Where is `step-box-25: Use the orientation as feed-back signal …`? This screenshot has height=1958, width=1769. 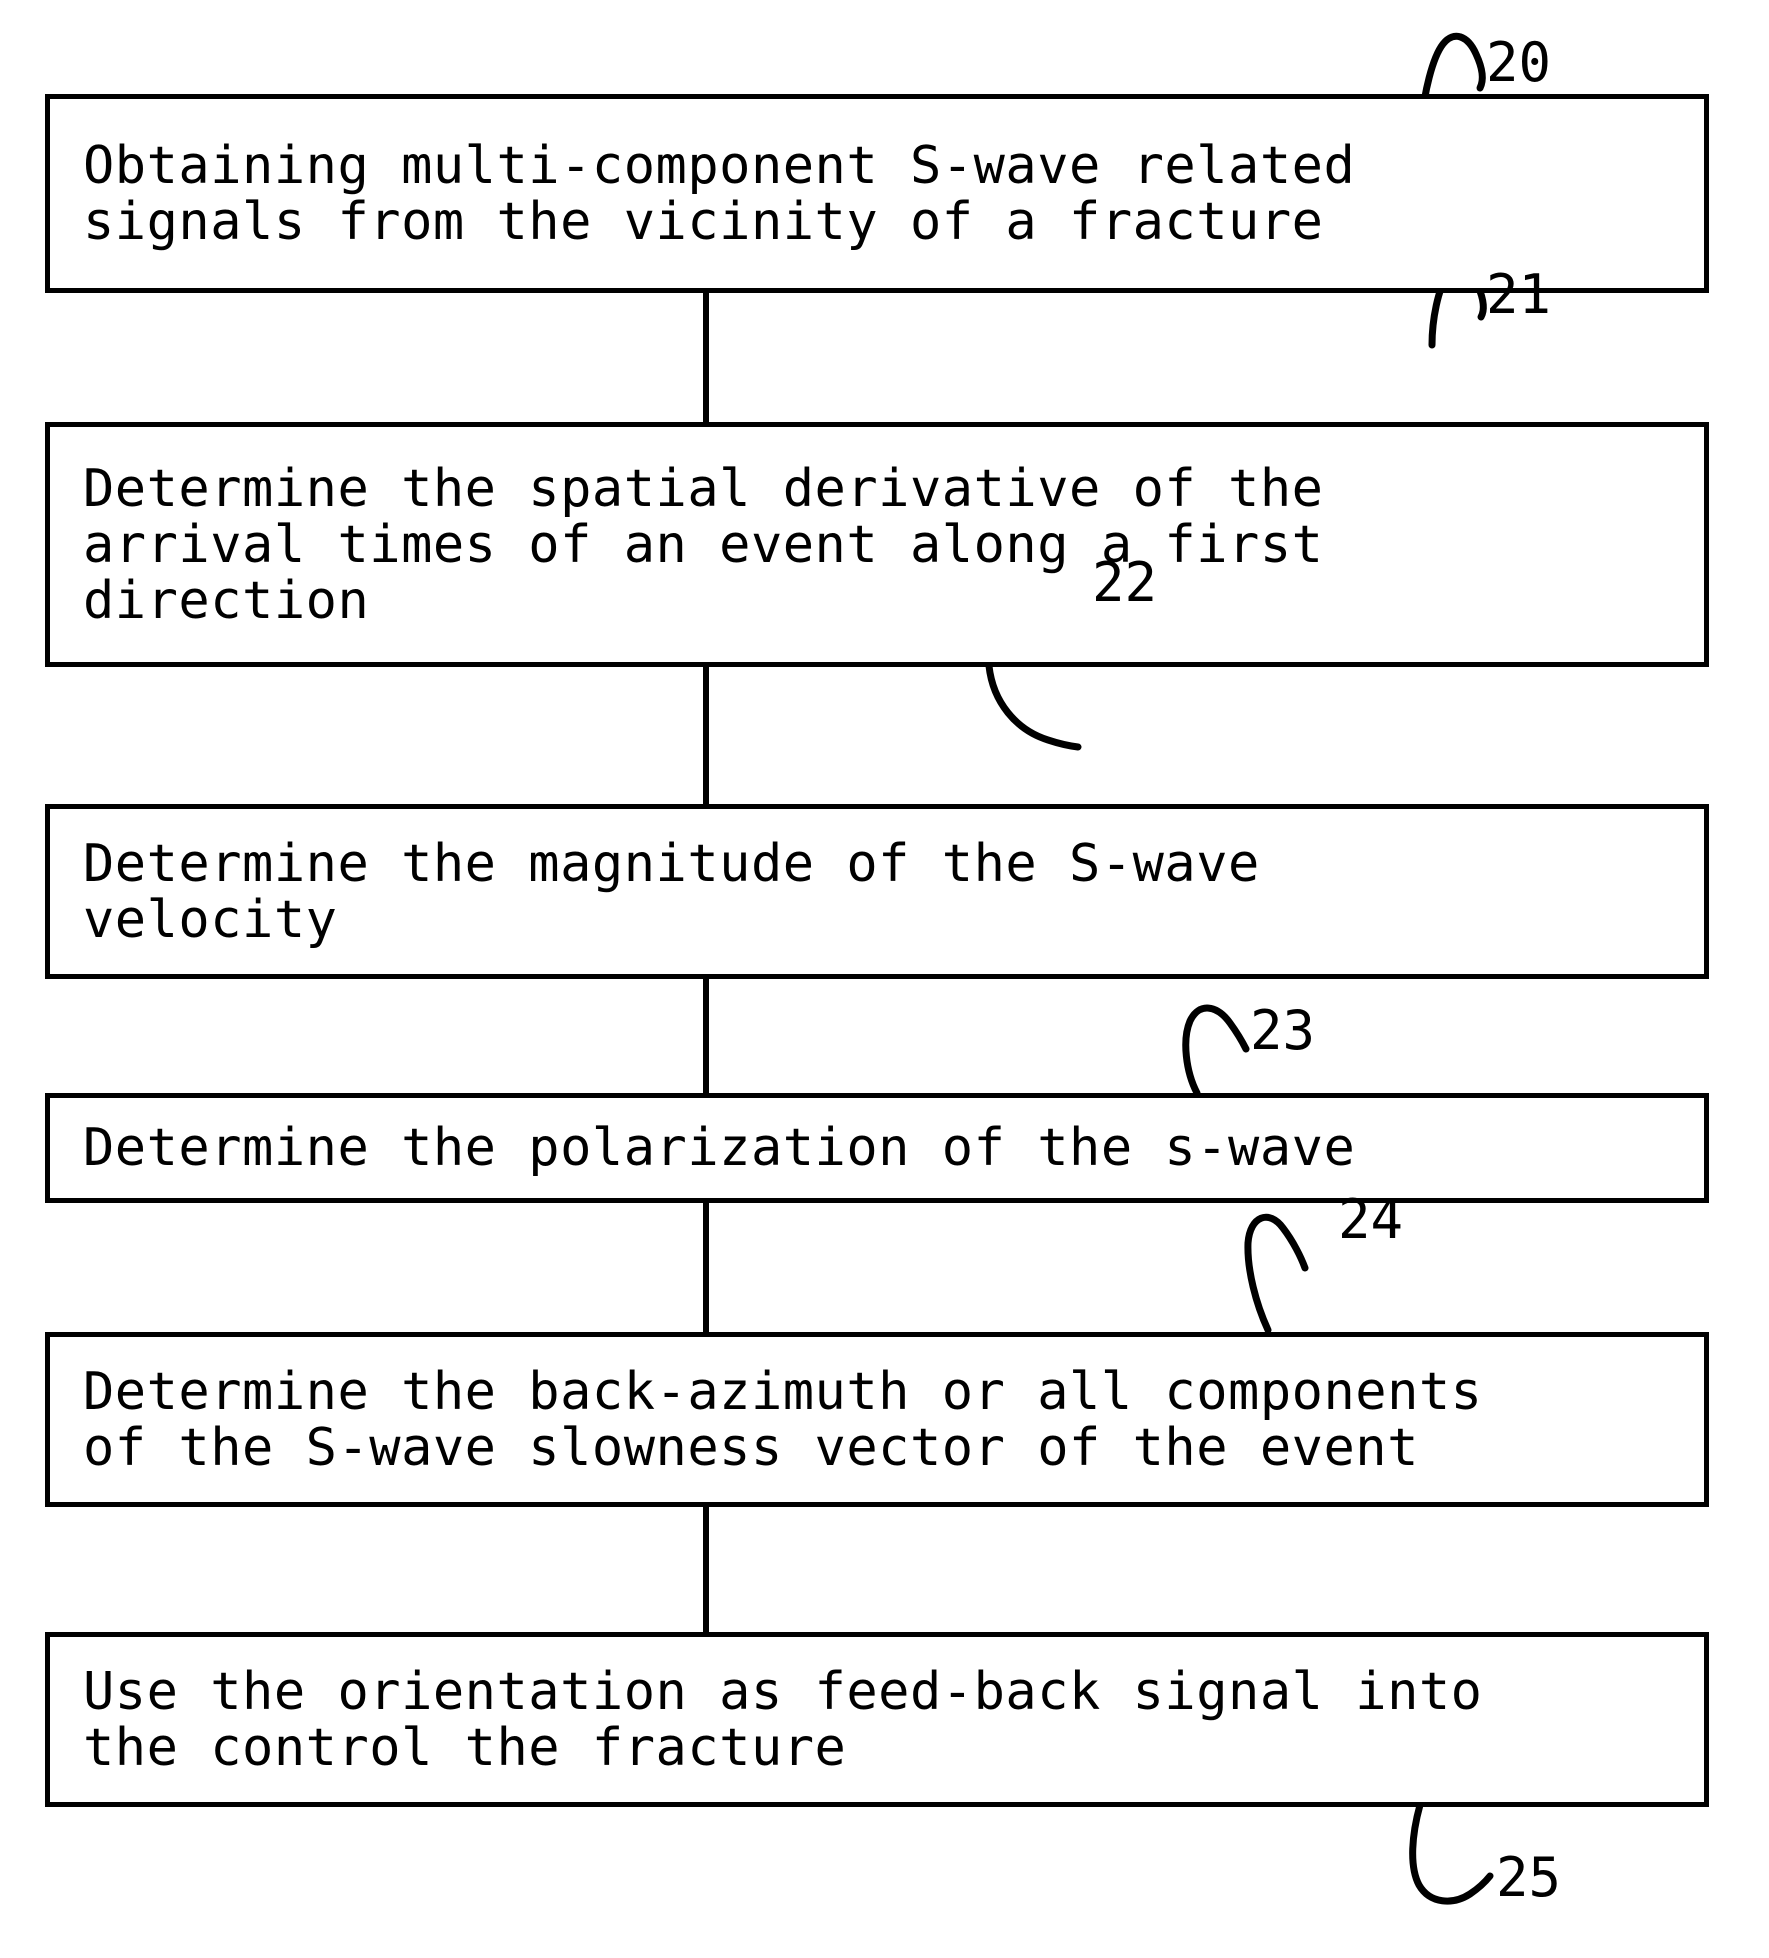
step-box-25: Use the orientation as feed-back signal … is located at coordinates (877, 1719).